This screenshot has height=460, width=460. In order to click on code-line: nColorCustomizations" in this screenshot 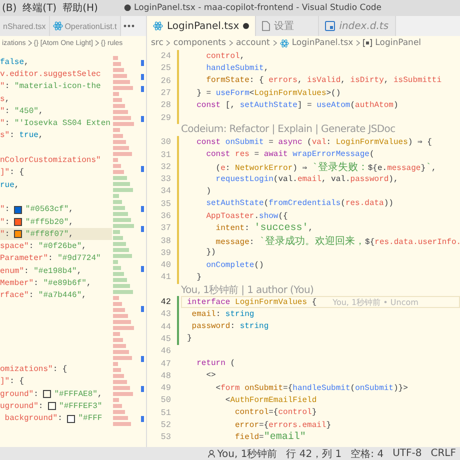, I will do `click(50, 161)`.